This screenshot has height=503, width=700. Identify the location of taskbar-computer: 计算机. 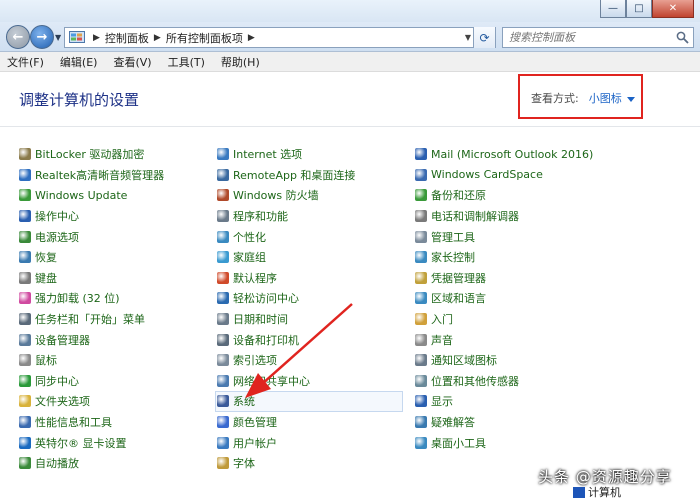
(597, 492).